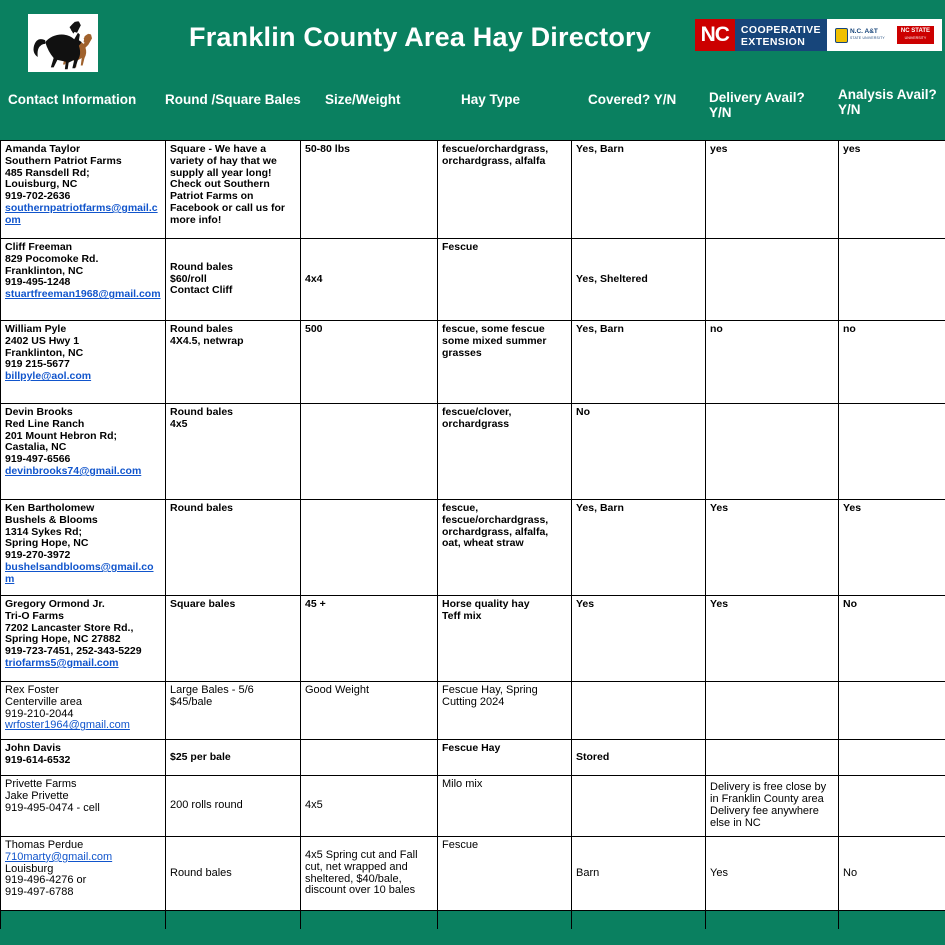 Image resolution: width=945 pixels, height=945 pixels. Describe the element at coordinates (891, 873) in the screenshot. I see `analysis-avail-cell: No` at that location.